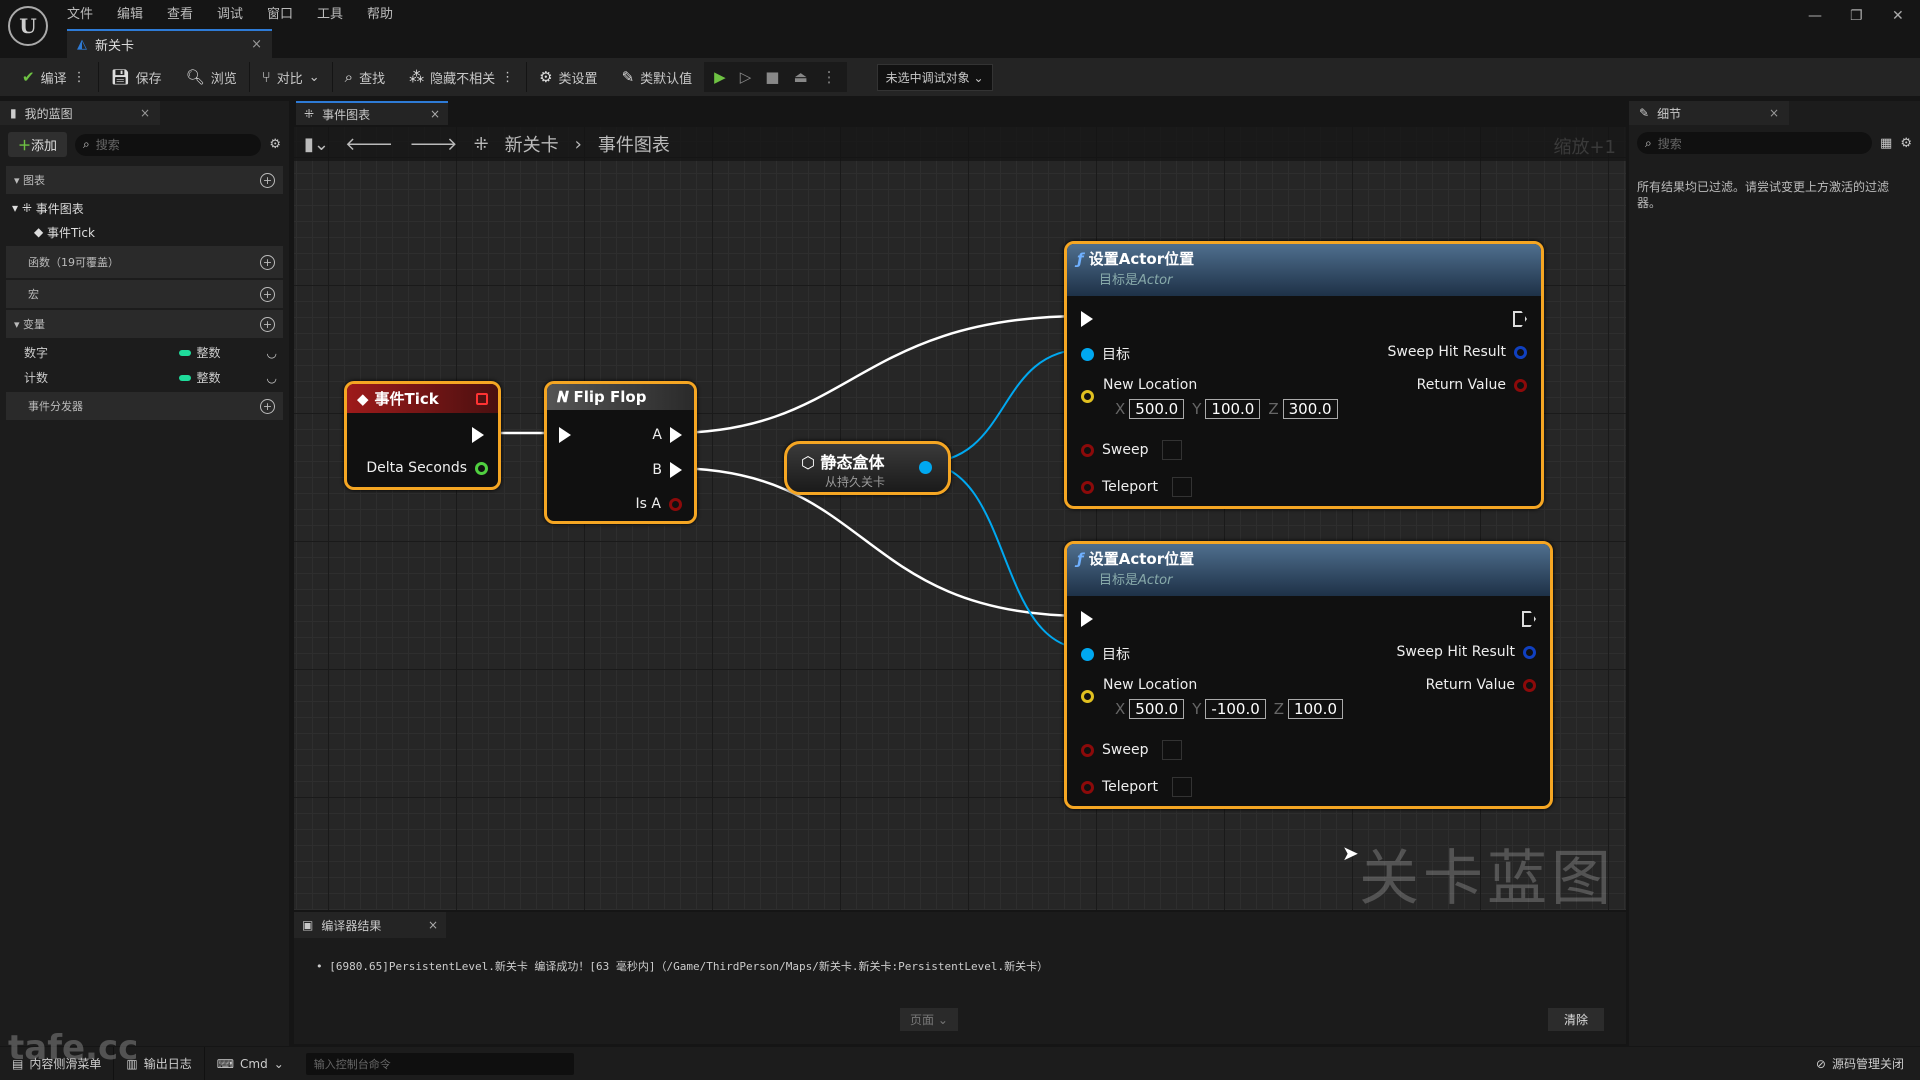 The height and width of the screenshot is (1080, 1920). What do you see at coordinates (144, 406) in the screenshot?
I see `section-dispatchers: 事件分发器 +` at bounding box center [144, 406].